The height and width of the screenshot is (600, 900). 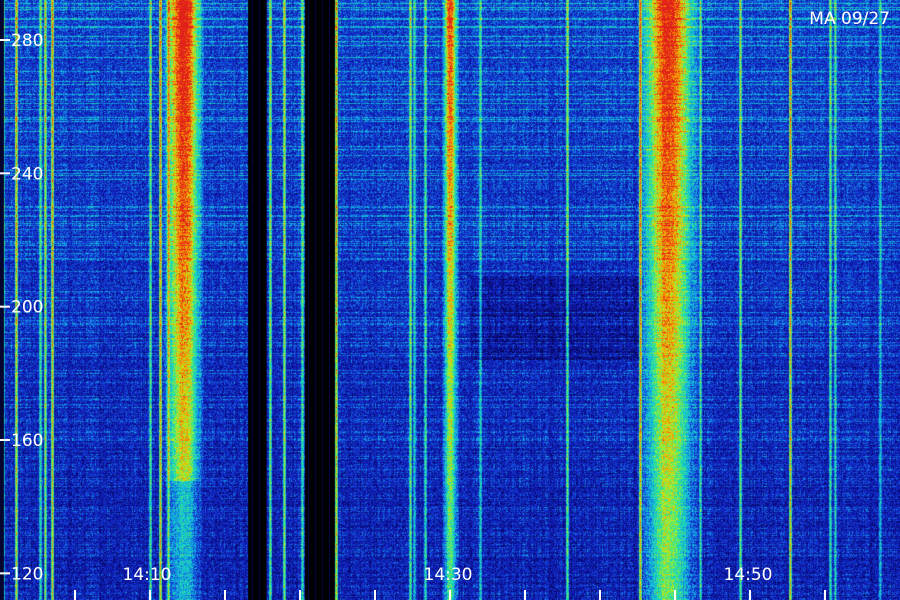 What do you see at coordinates (27, 574) in the screenshot?
I see `y-tick-label: 120` at bounding box center [27, 574].